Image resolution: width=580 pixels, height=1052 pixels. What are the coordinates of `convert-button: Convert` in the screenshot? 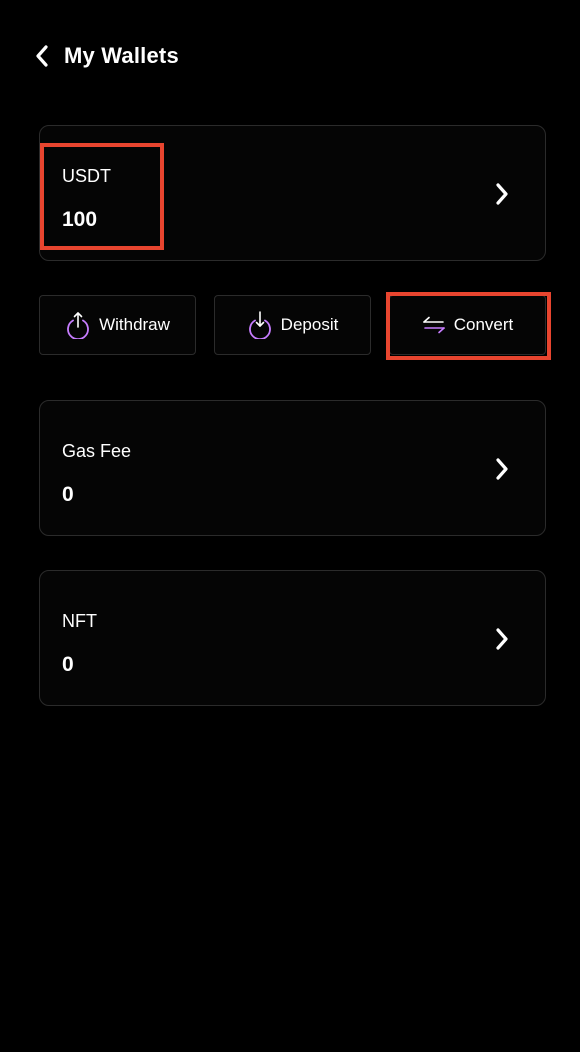 It's located at (467, 325).